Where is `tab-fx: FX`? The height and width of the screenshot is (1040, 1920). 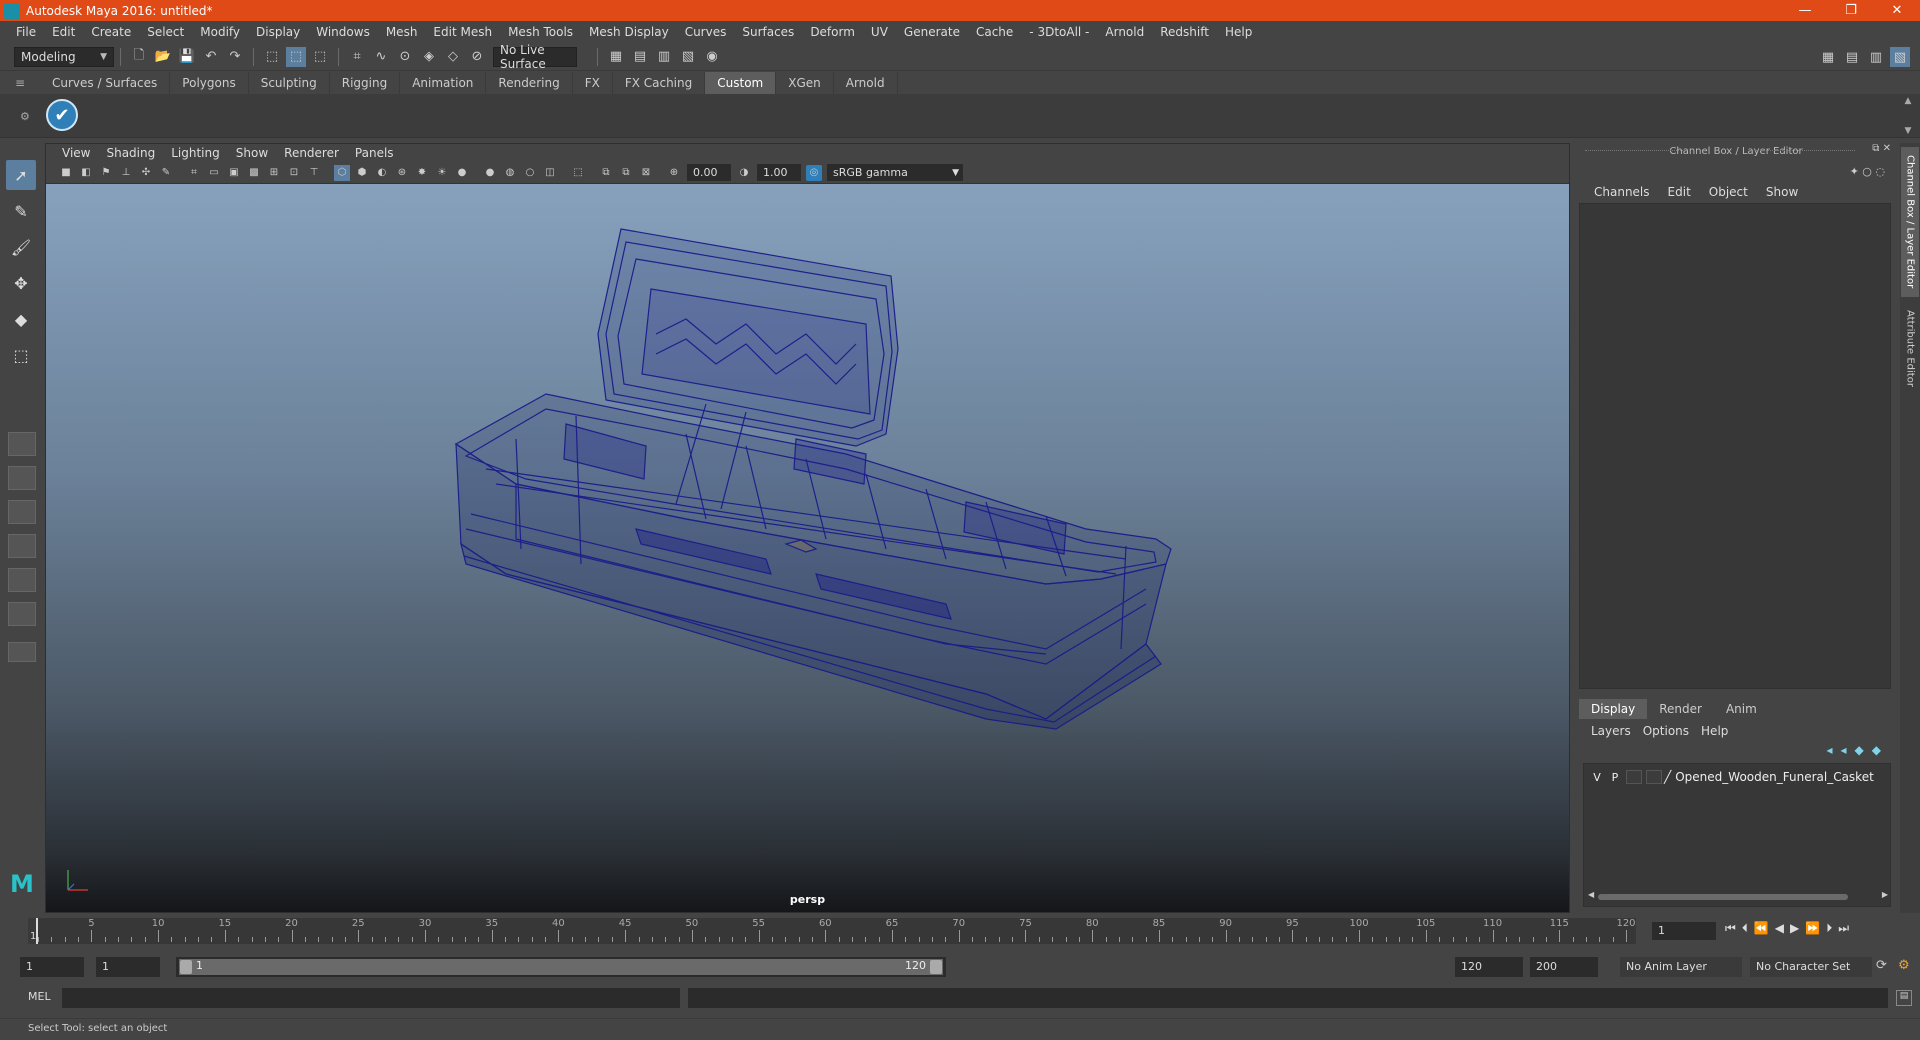 tab-fx: FX is located at coordinates (593, 83).